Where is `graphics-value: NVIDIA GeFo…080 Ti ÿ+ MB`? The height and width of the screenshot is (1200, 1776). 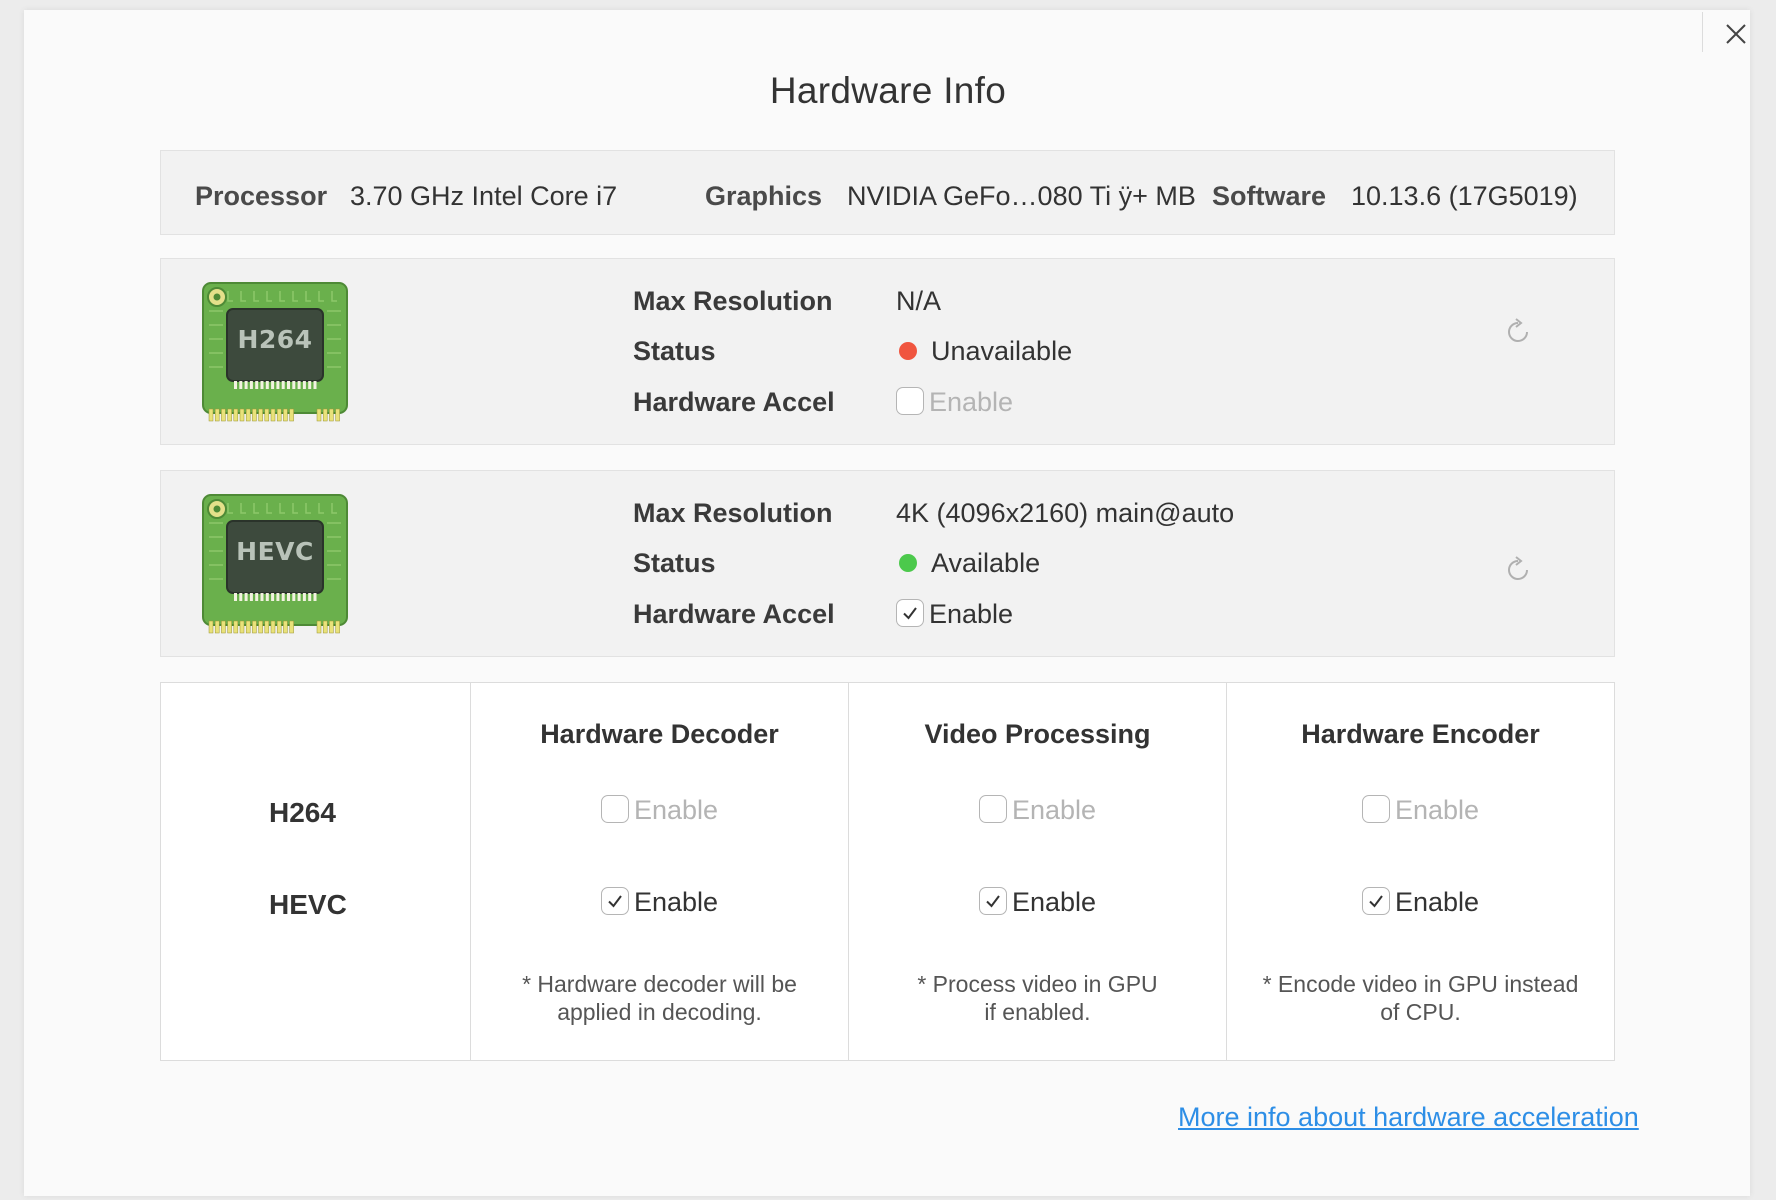
graphics-value: NVIDIA GeFo…080 Ti ÿ+ MB is located at coordinates (1021, 196).